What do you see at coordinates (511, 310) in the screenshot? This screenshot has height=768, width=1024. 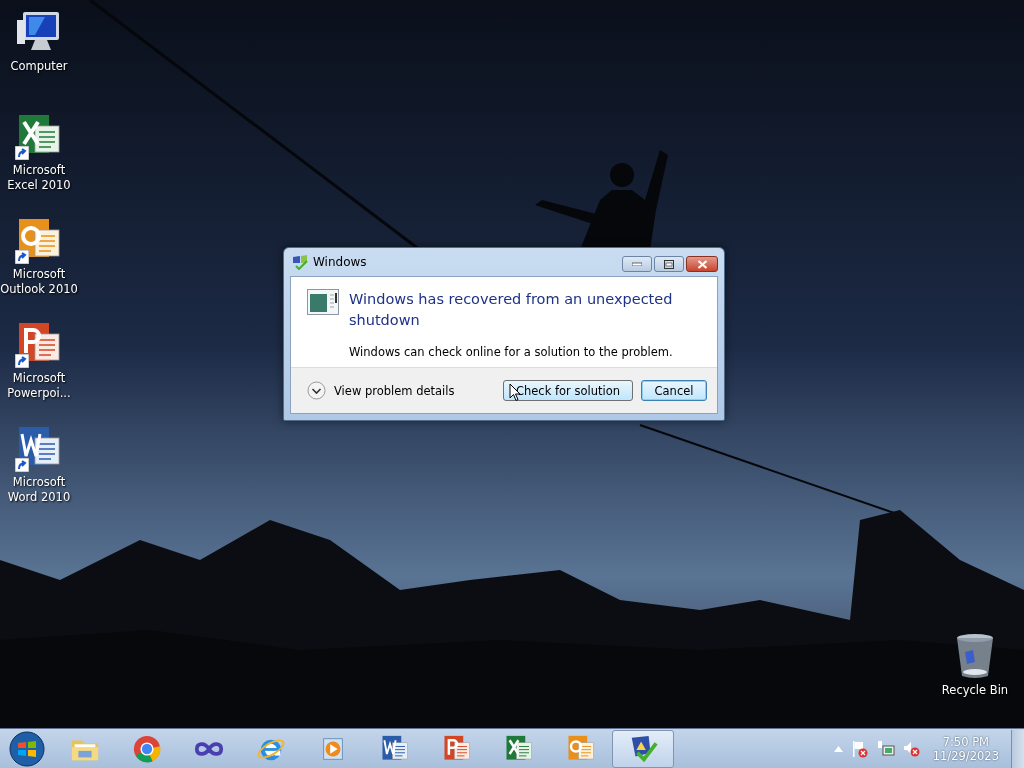 I see `dialog-heading: Windows has recovered from an unexpected shutdown` at bounding box center [511, 310].